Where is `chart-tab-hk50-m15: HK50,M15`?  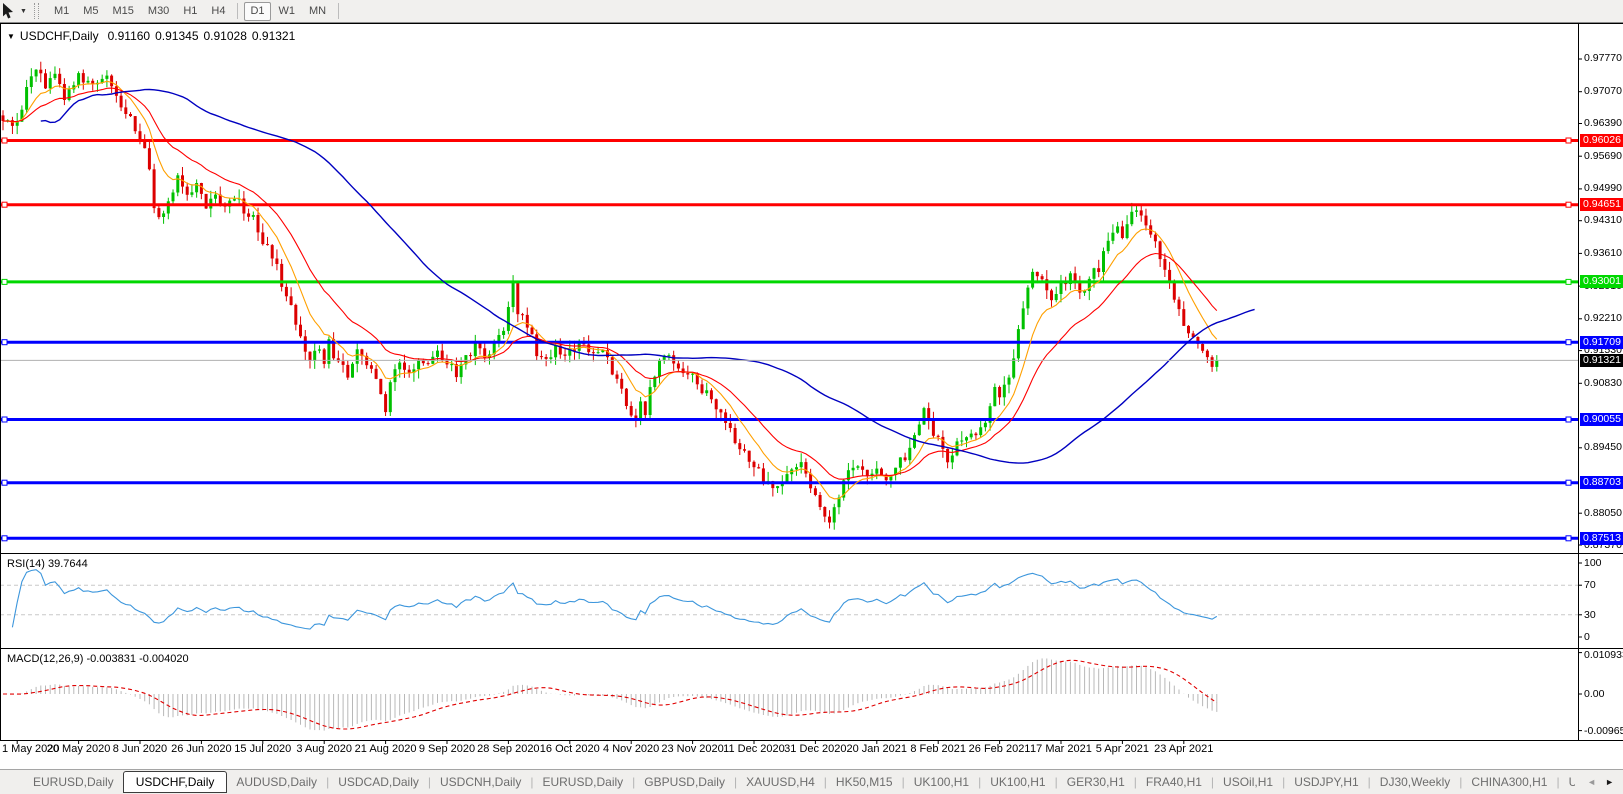
chart-tab-hk50-m15: HK50,M15 is located at coordinates (864, 782).